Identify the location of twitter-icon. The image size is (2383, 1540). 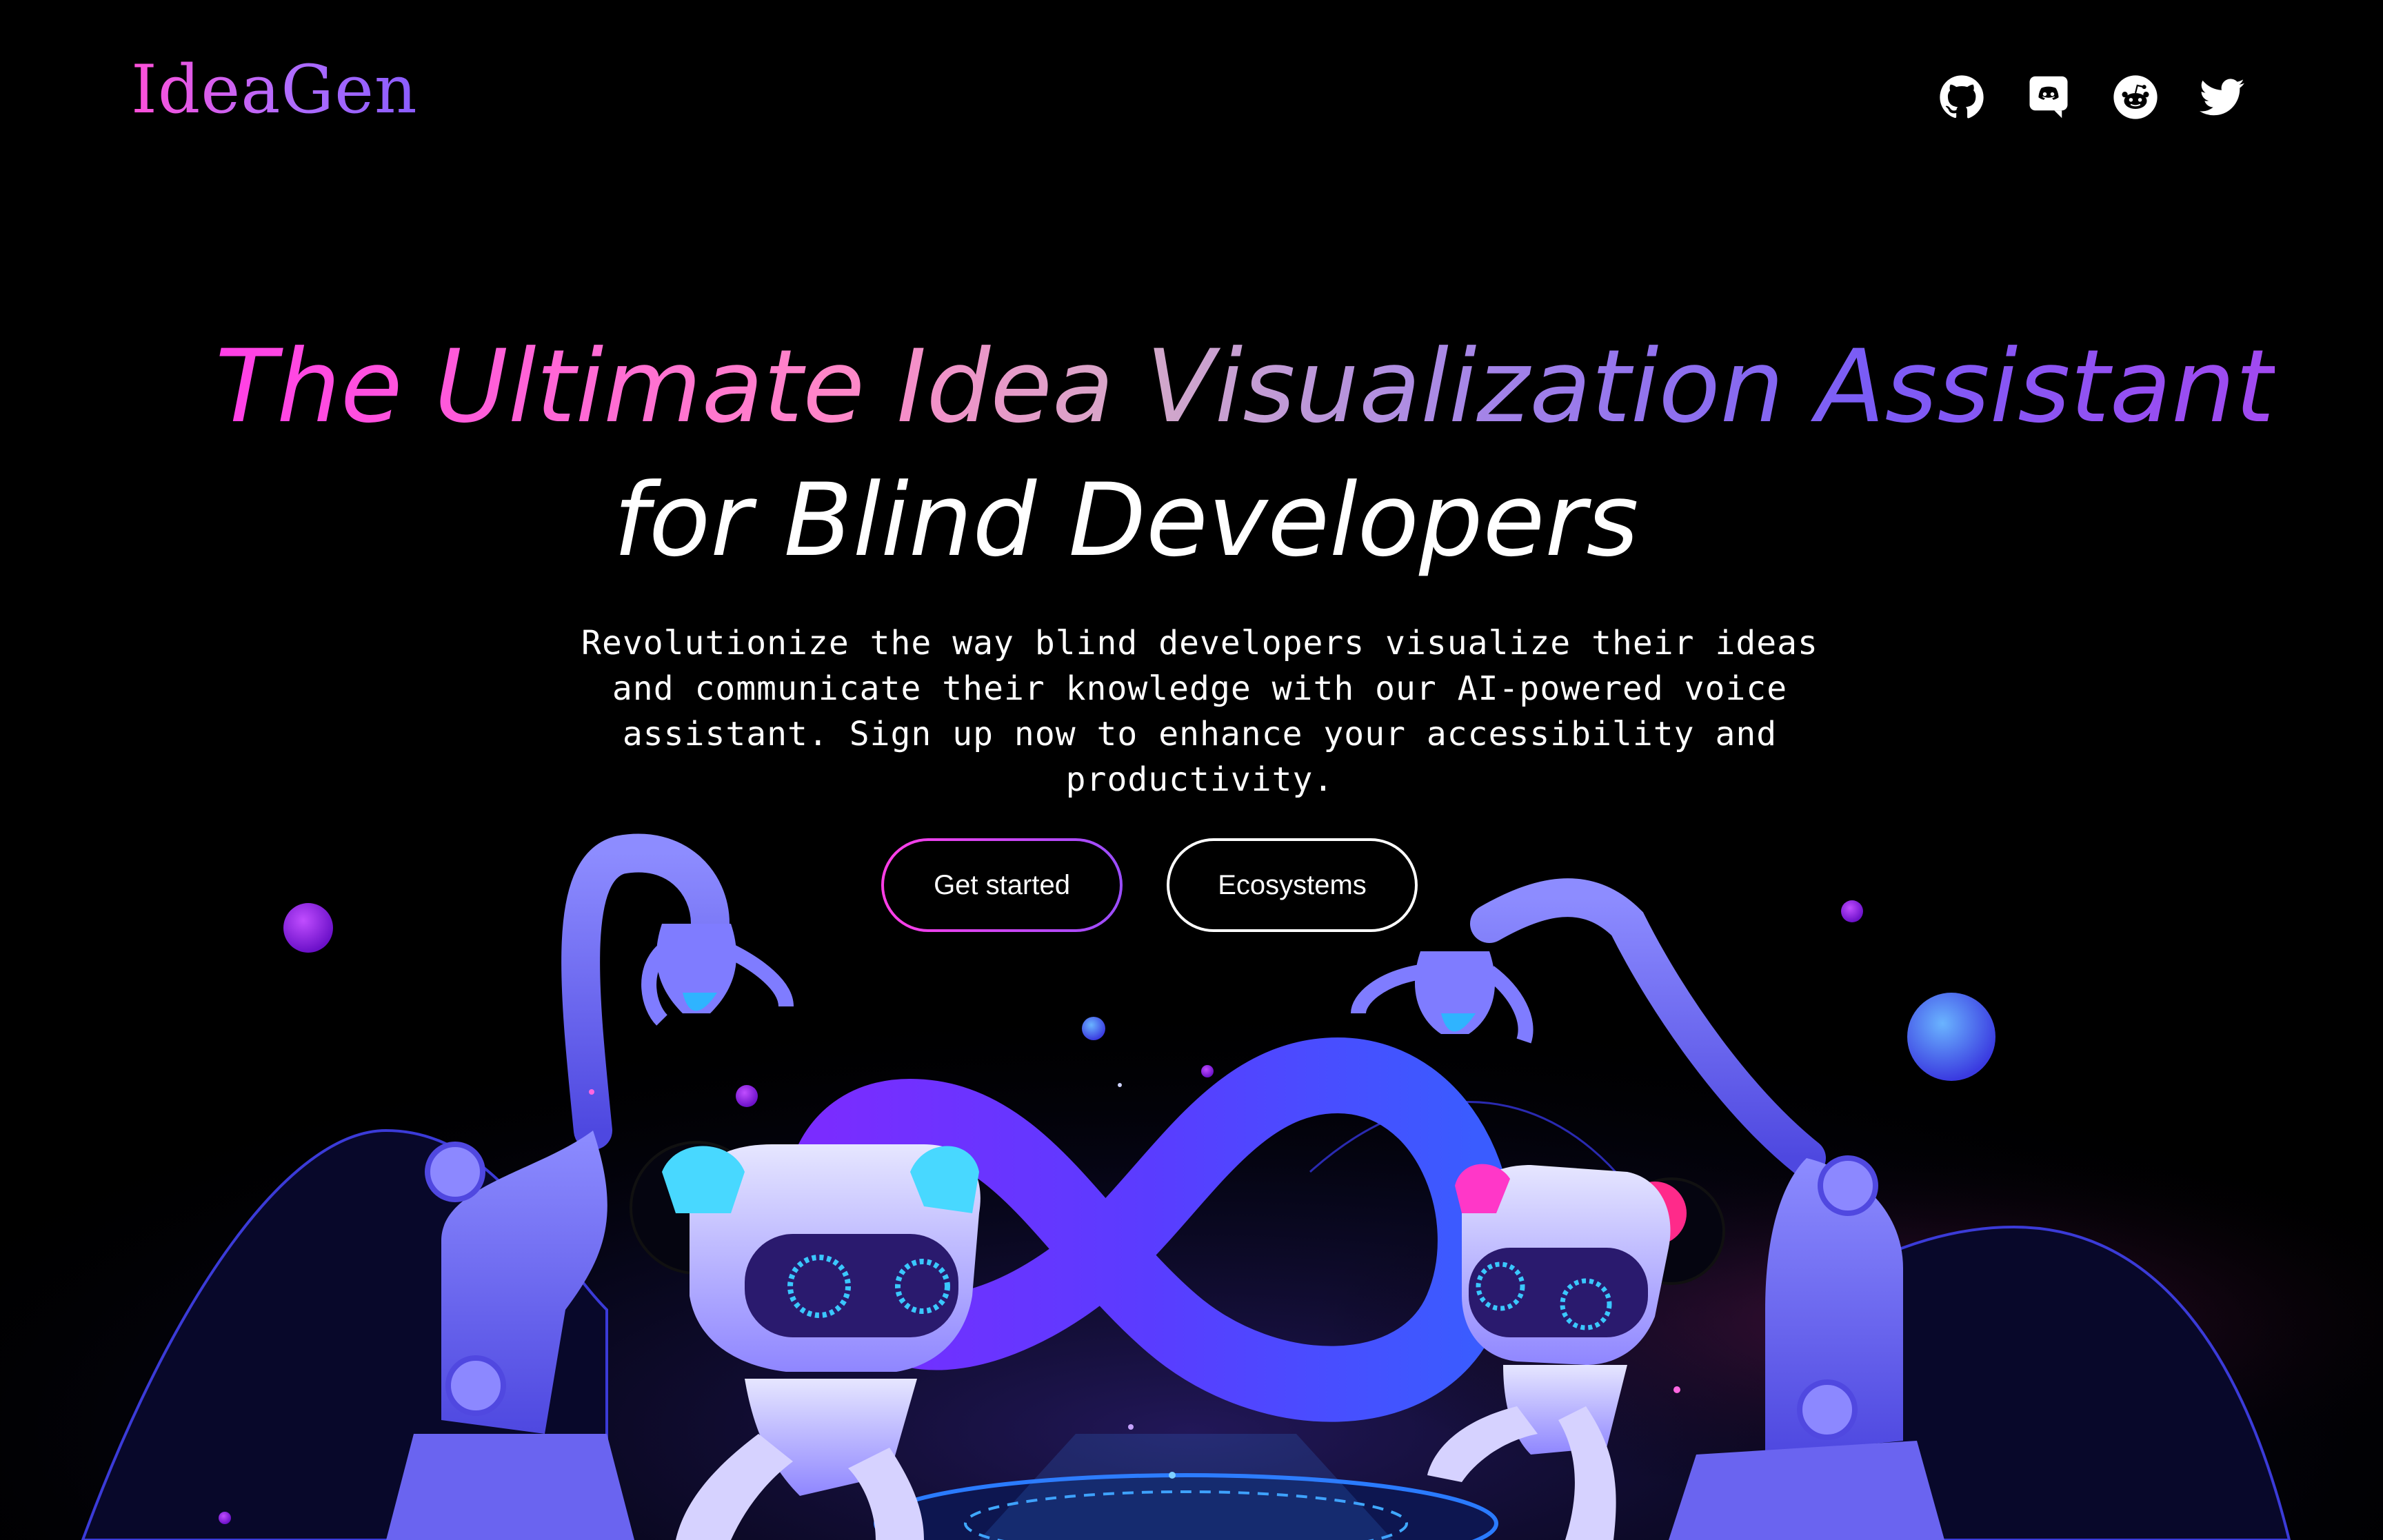
(2222, 97).